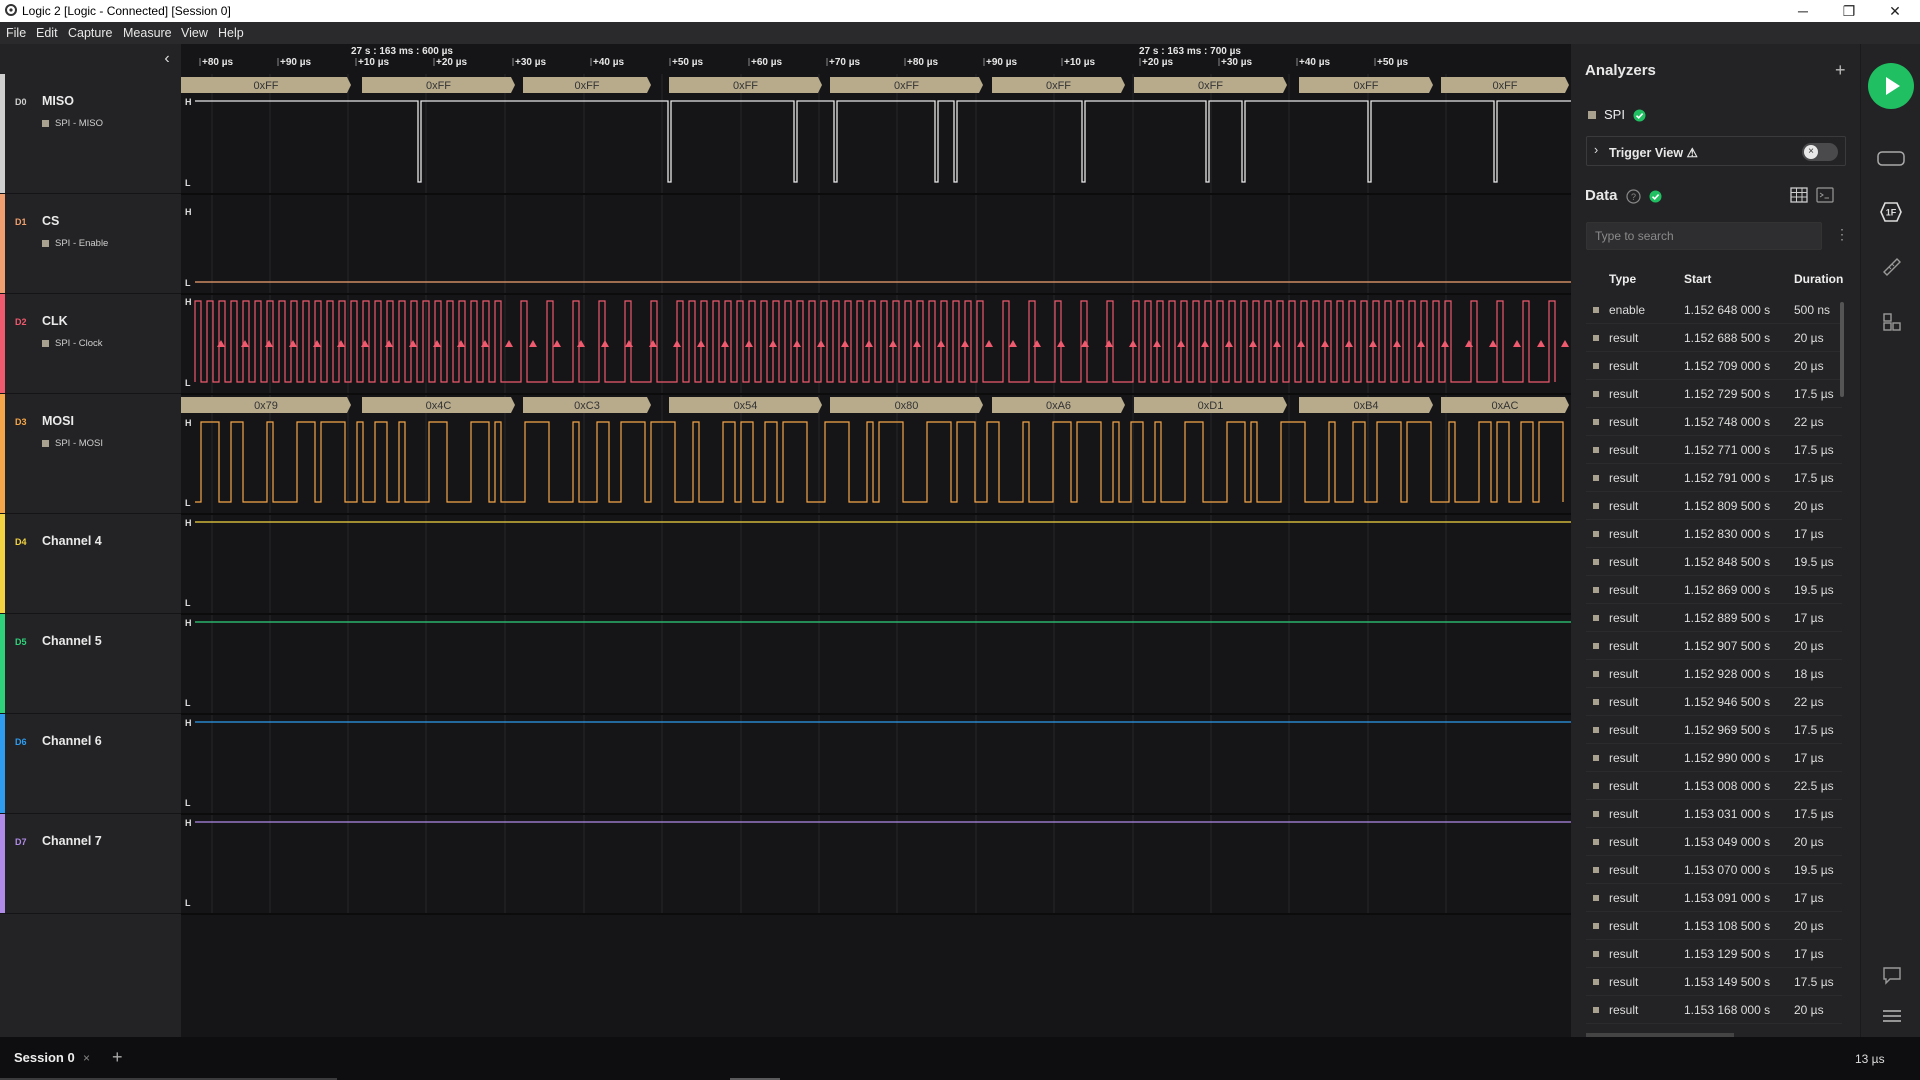  I want to click on minimize-button: ─, so click(1803, 11).